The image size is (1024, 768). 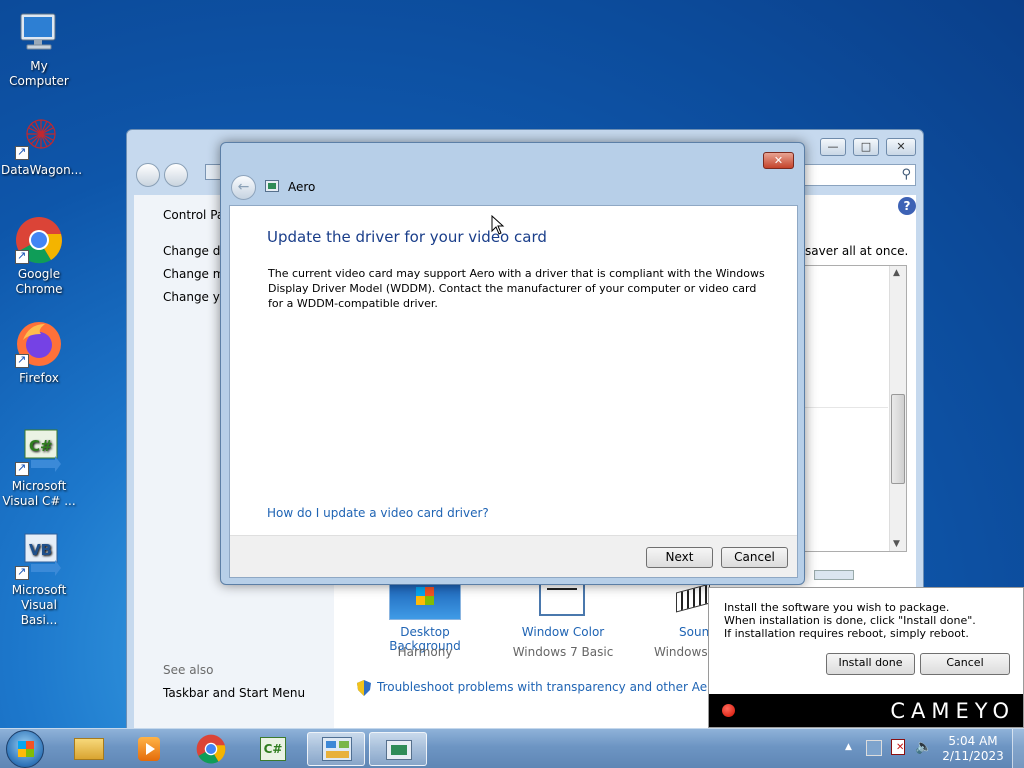 What do you see at coordinates (923, 747) in the screenshot?
I see `volume-icon: 🔈` at bounding box center [923, 747].